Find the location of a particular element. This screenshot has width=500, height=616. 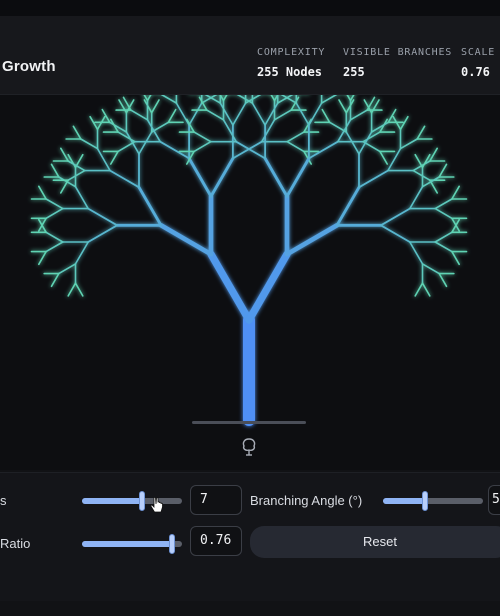

ratio-label: Ratio is located at coordinates (15, 543).